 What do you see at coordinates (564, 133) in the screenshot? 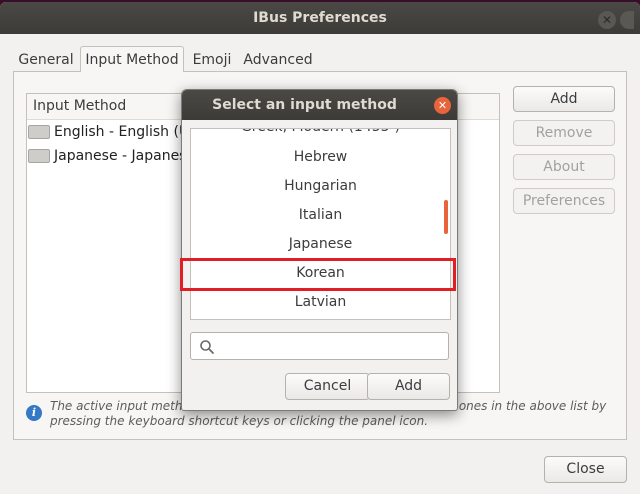
I see `remove-button: Remove` at bounding box center [564, 133].